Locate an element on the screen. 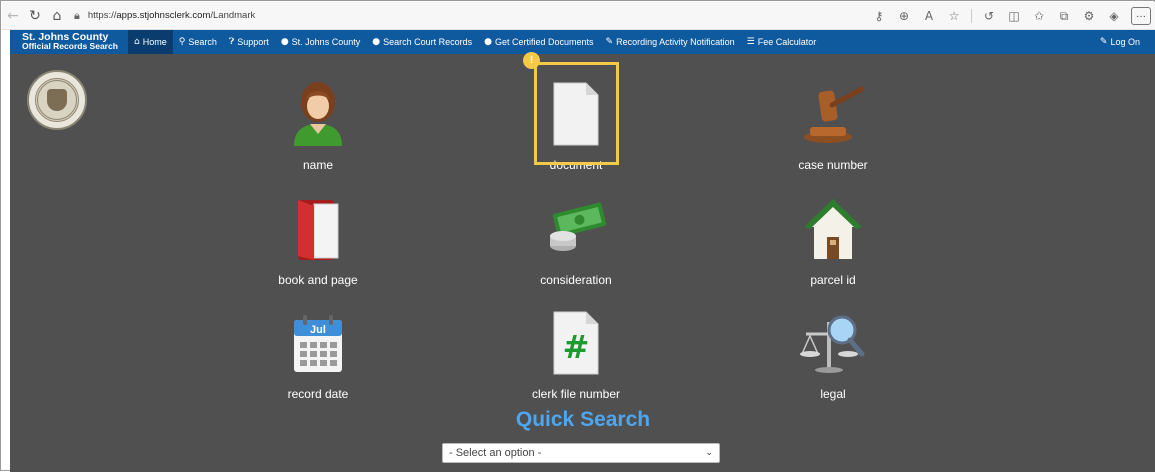 Image resolution: width=1155 pixels, height=472 pixels. tile-consideration: consideration is located at coordinates (576, 246).